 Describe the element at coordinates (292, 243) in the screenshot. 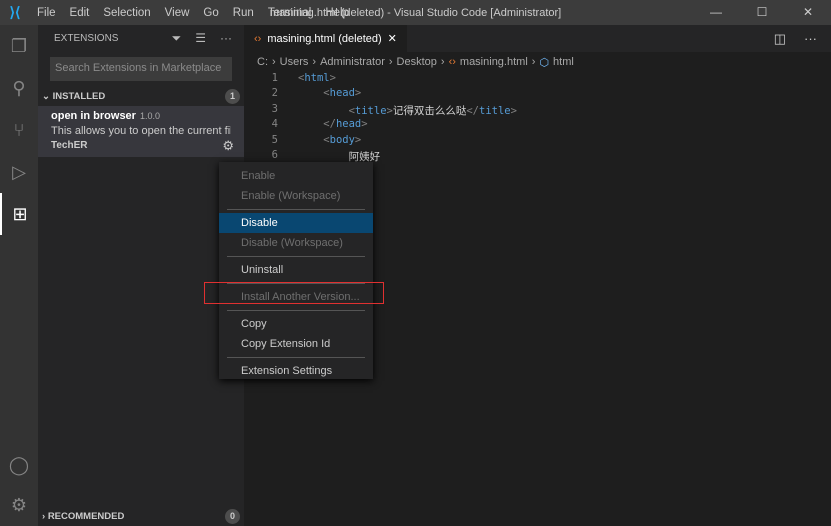

I see `context-menu-item-disable-workspace: Disable (Workspace)` at that location.